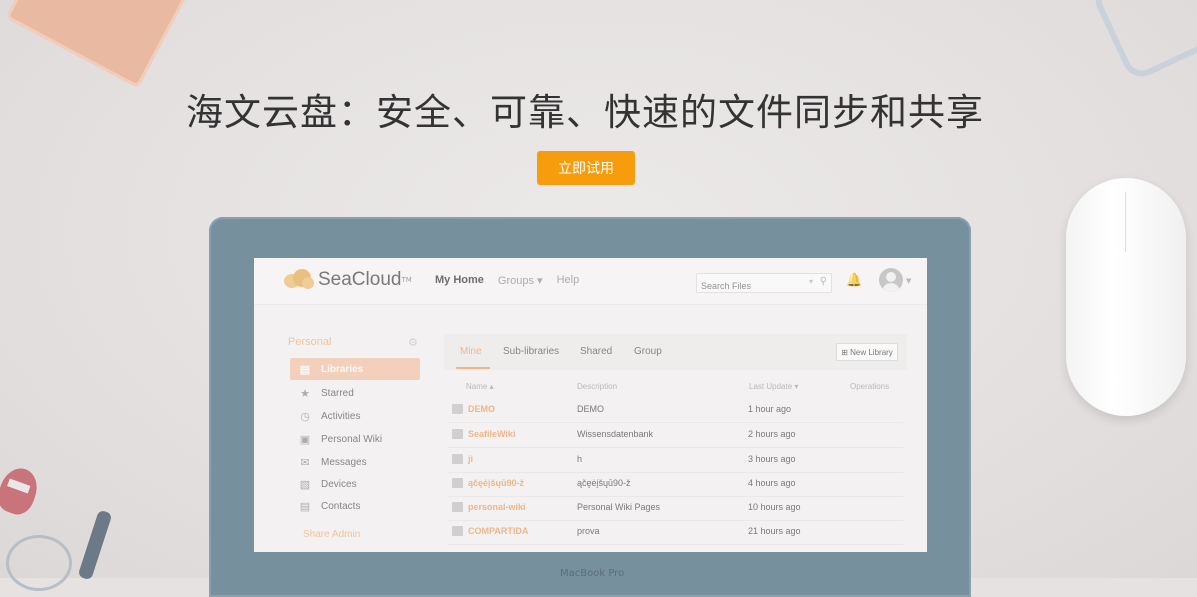 Image resolution: width=1197 pixels, height=597 pixels. I want to click on sidebar-item-label: Personal Wiki, so click(352, 439).